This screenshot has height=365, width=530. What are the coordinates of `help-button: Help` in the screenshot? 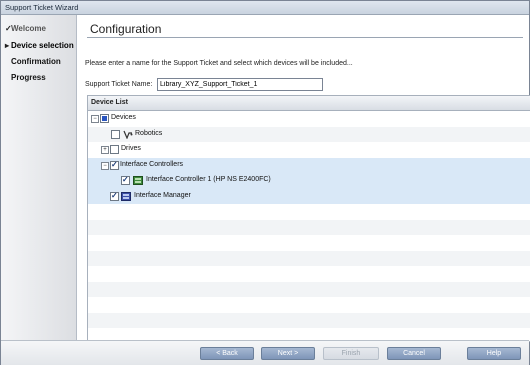 It's located at (494, 353).